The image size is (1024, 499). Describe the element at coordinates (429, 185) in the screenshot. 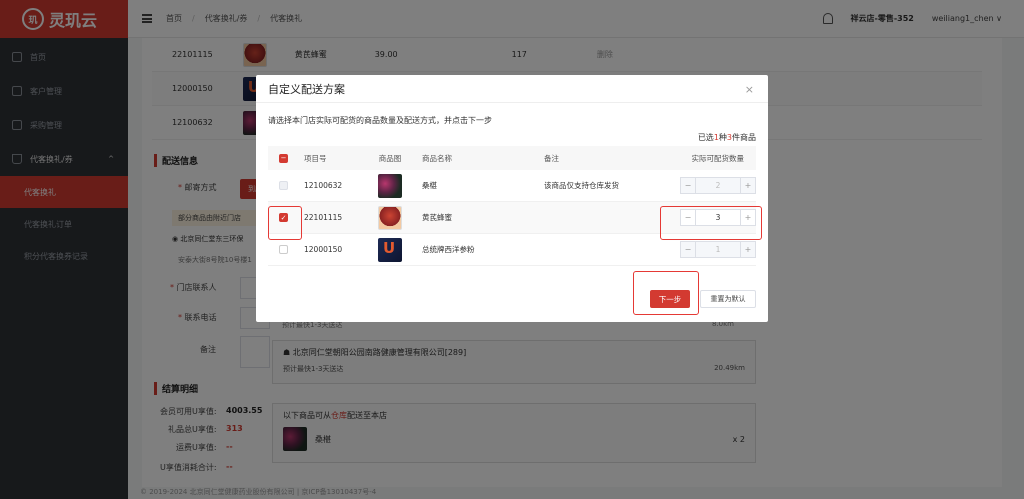

I see `product-name: 桑椹` at that location.